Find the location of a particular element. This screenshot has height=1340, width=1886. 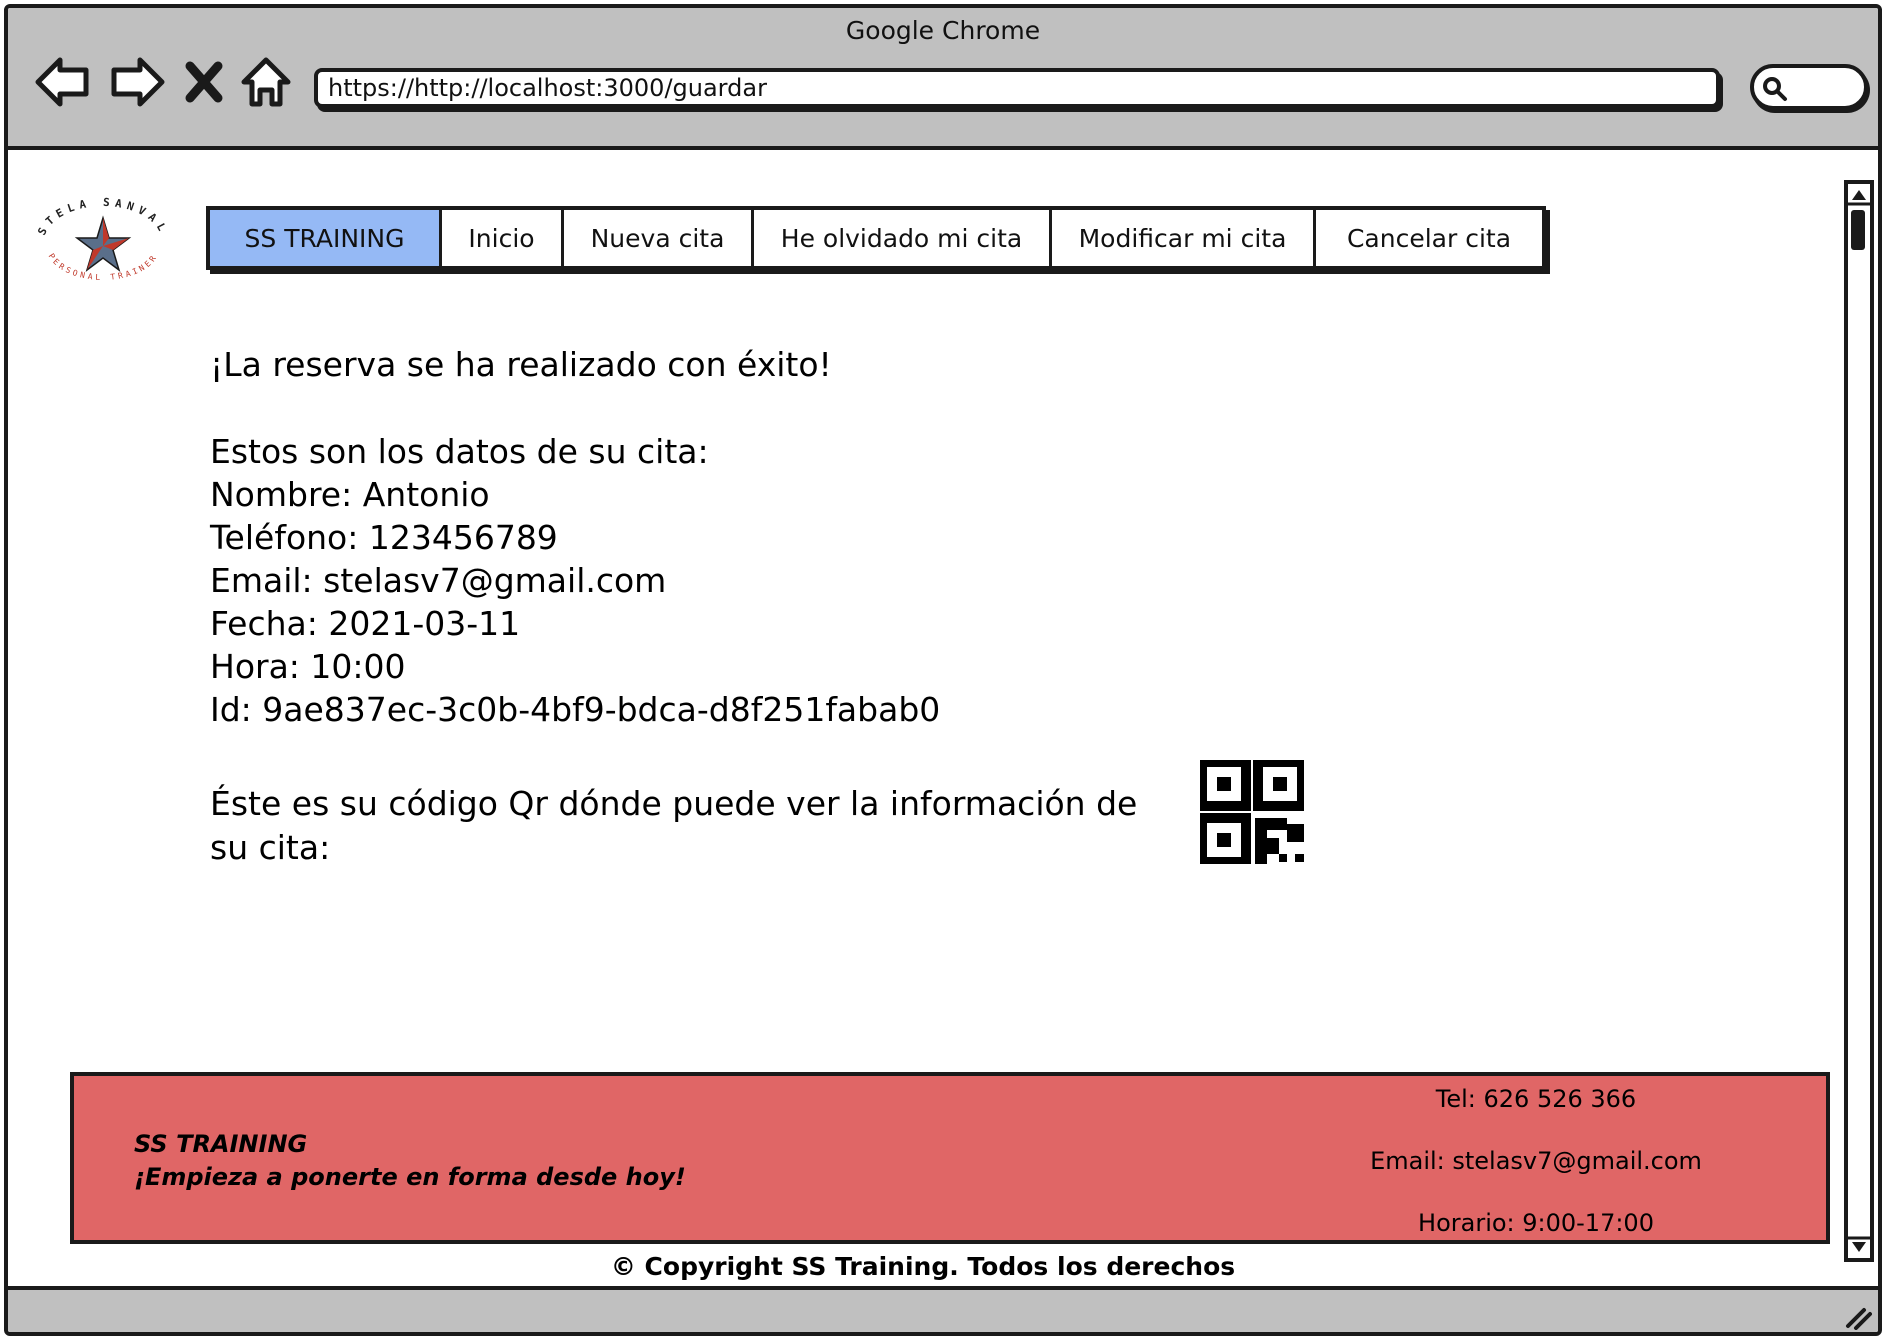

browser-search-field is located at coordinates (1809, 87).